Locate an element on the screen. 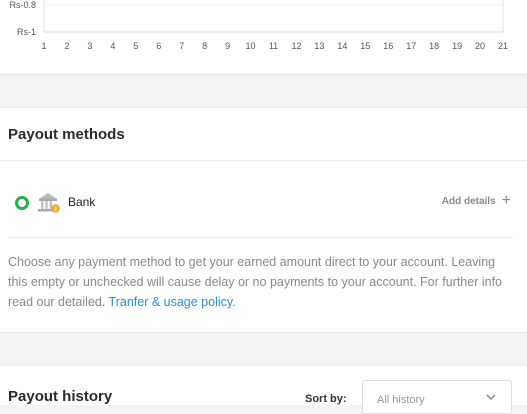  x-tick-label: 13 is located at coordinates (319, 46).